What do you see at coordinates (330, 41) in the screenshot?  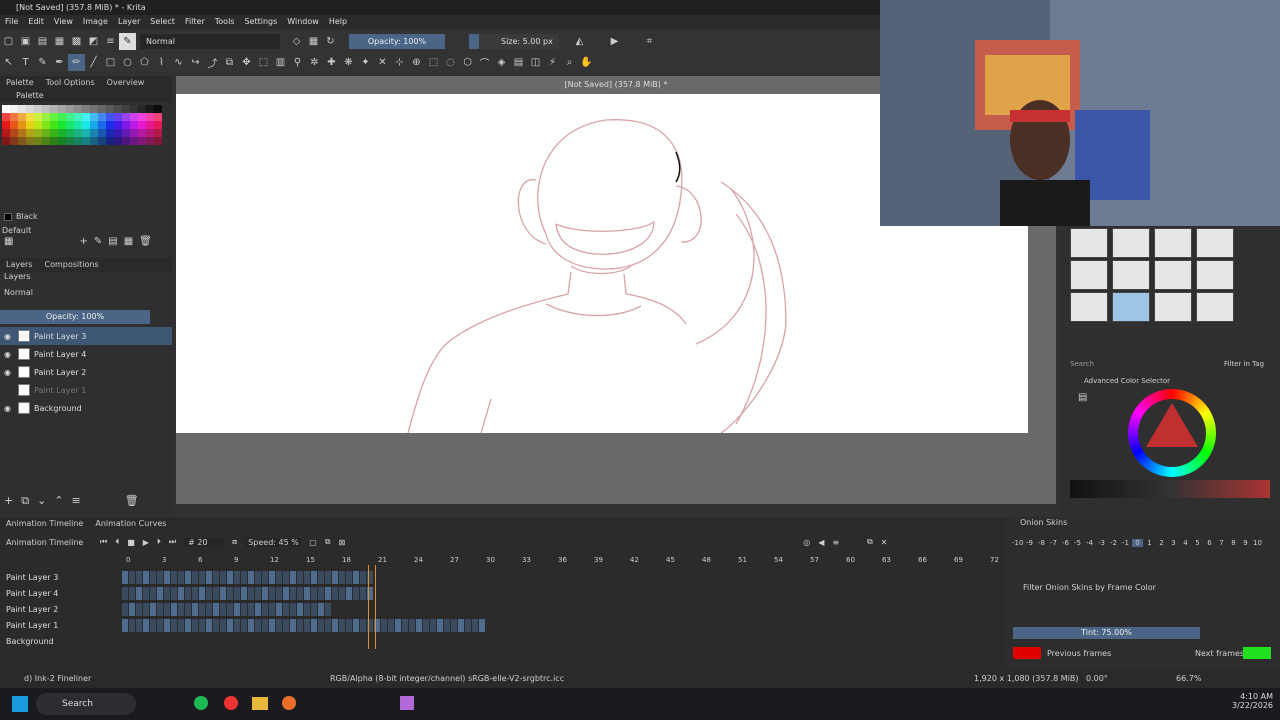 I see `reload-icon: ↻` at bounding box center [330, 41].